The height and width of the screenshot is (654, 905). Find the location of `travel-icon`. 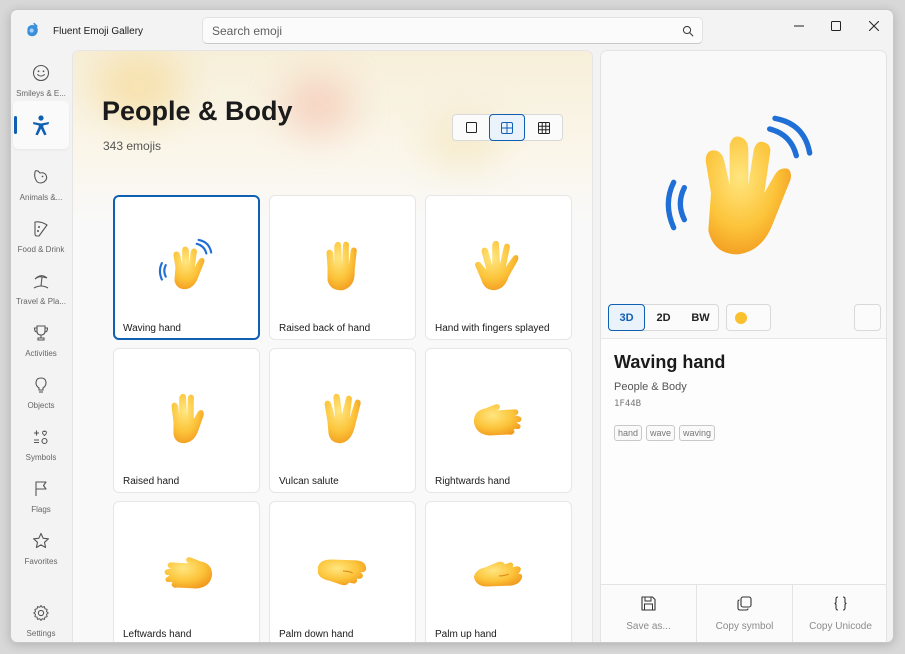

travel-icon is located at coordinates (41, 282).